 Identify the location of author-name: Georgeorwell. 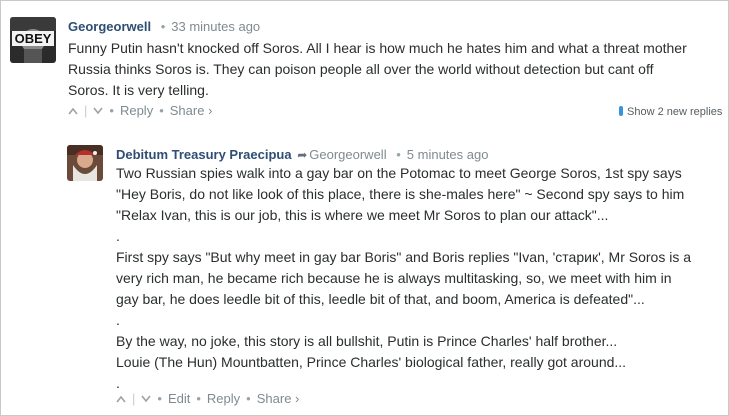
(109, 26).